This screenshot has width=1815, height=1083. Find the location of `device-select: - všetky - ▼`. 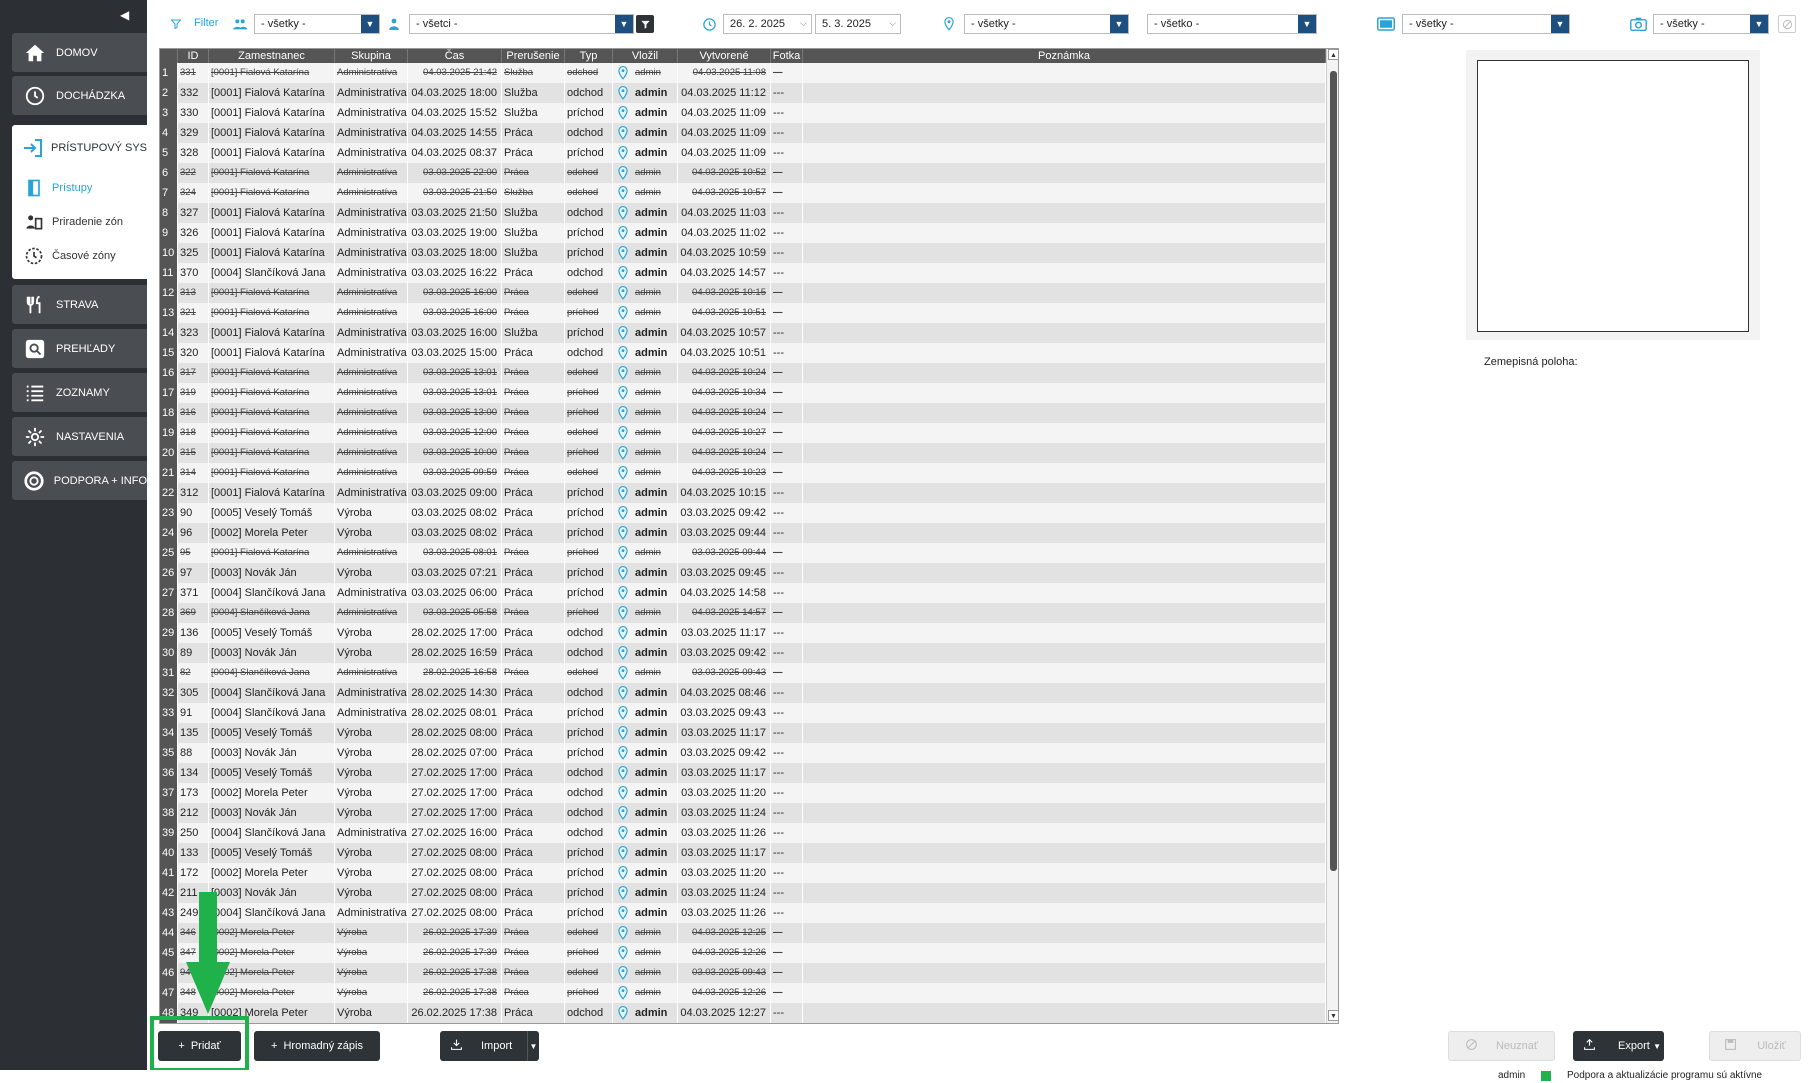

device-select: - všetky - ▼ is located at coordinates (1486, 24).